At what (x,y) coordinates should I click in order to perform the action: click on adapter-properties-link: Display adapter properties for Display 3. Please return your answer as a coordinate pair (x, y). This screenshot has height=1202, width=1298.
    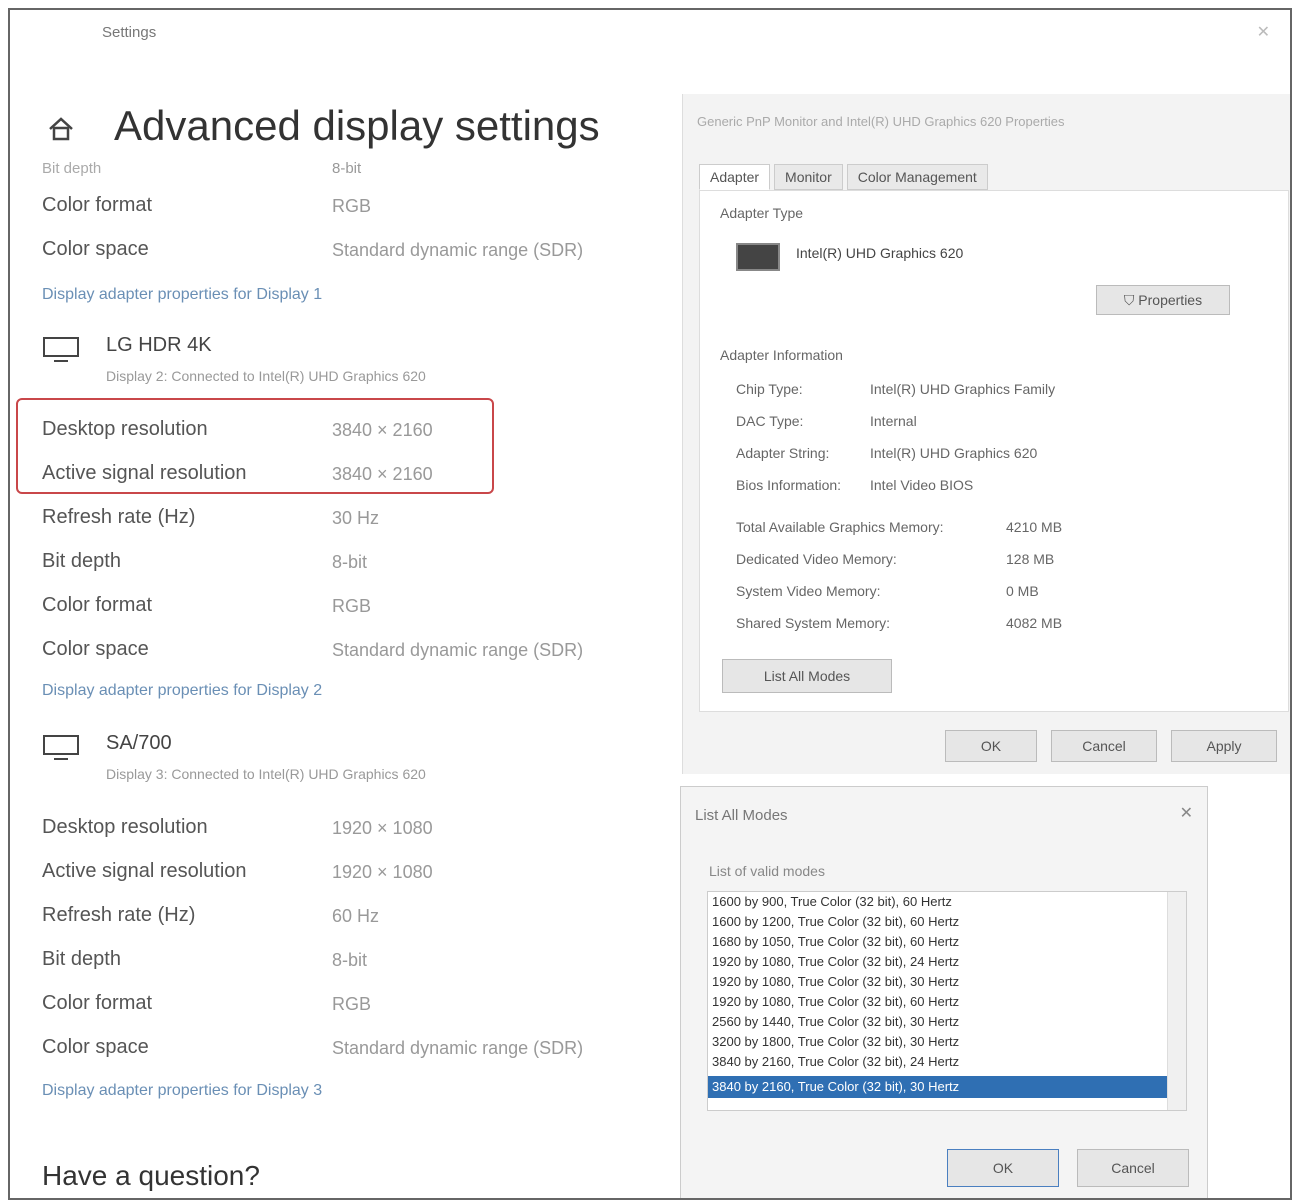
    Looking at the image, I should click on (182, 1091).